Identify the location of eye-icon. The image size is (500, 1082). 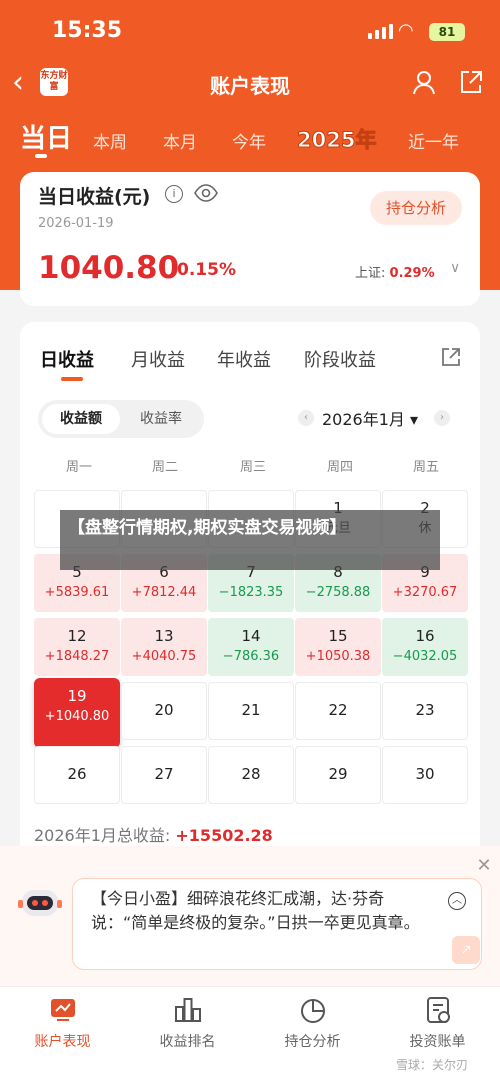
(206, 193).